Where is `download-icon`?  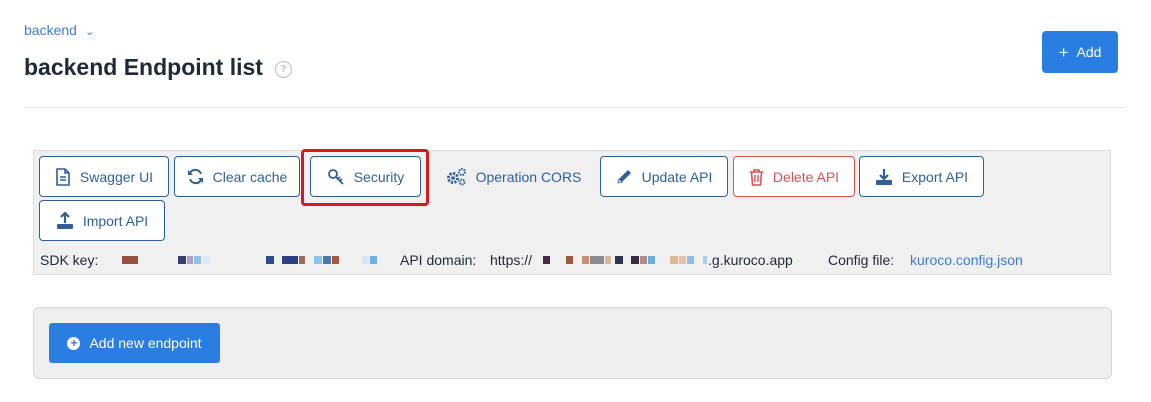 download-icon is located at coordinates (883, 176).